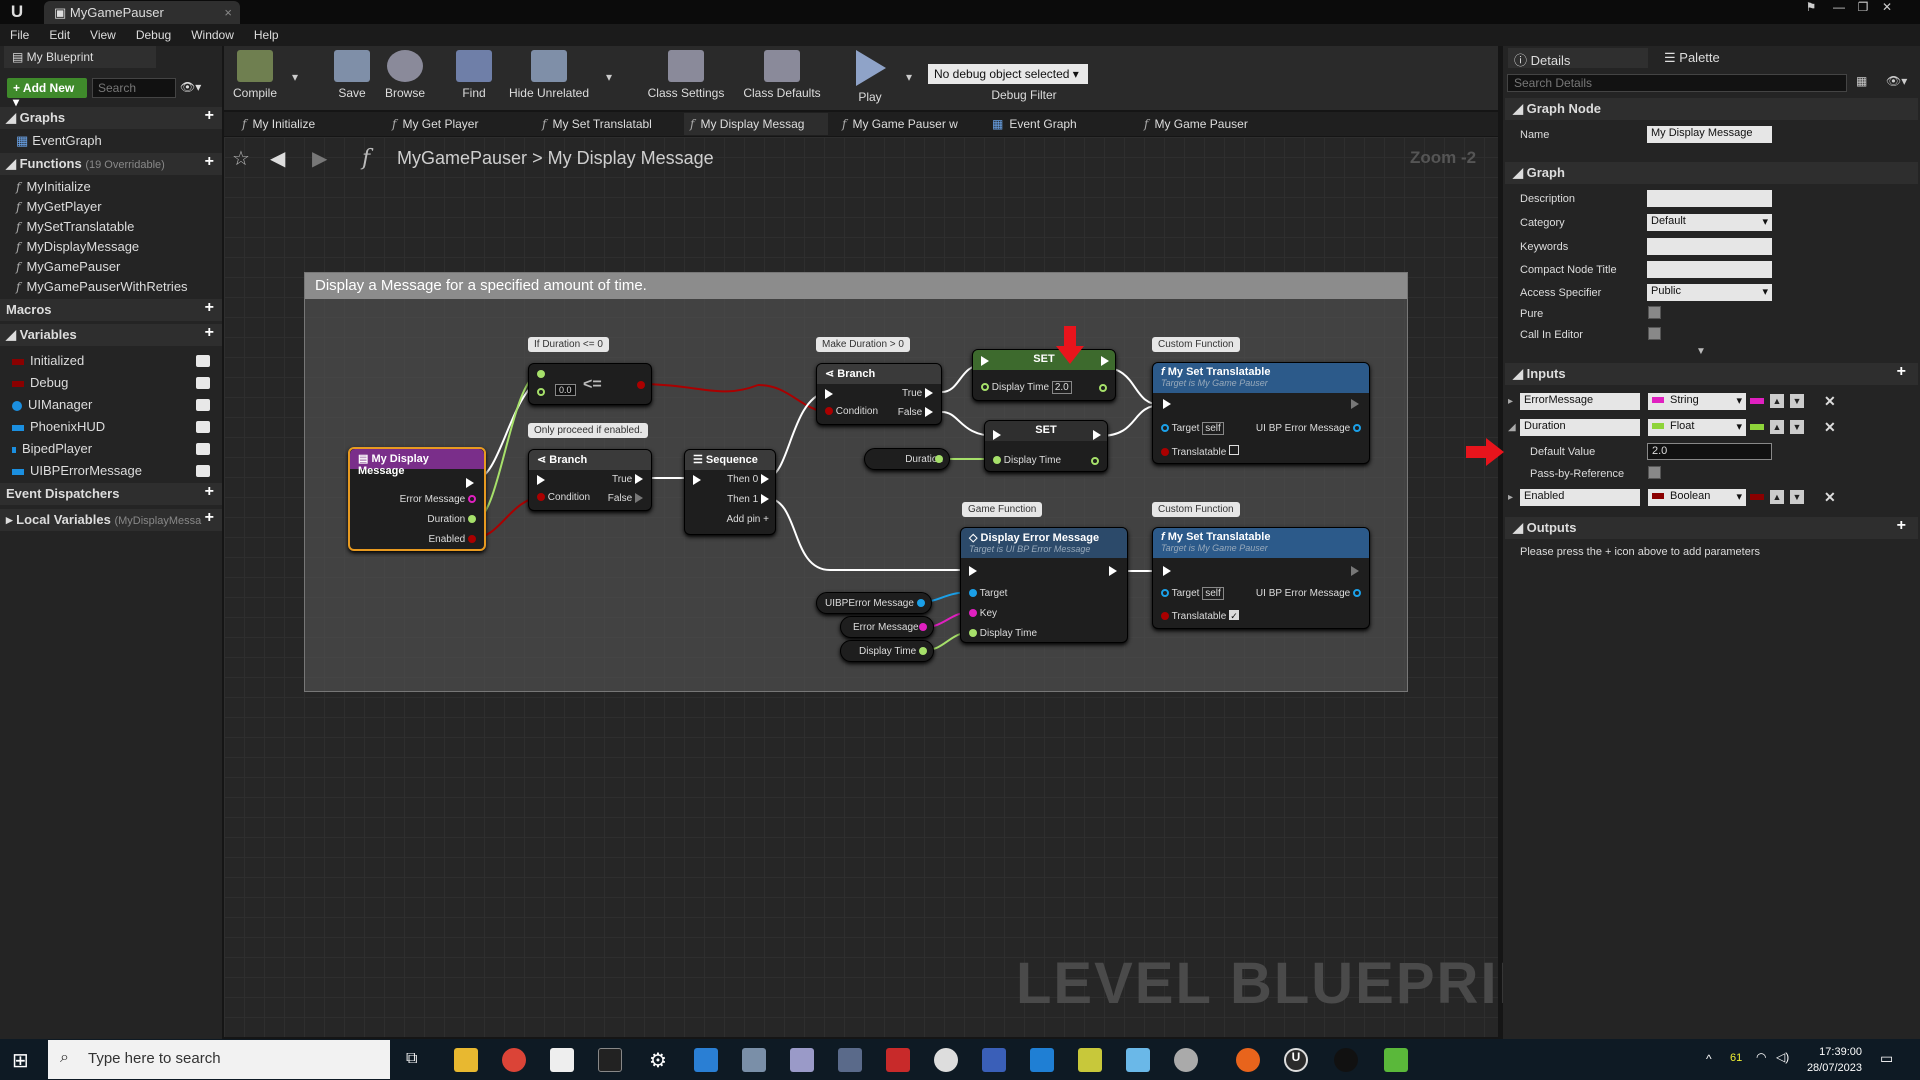 Image resolution: width=1920 pixels, height=1080 pixels. What do you see at coordinates (1697, 401) in the screenshot?
I see `input-type-dropdown: String ▾` at bounding box center [1697, 401].